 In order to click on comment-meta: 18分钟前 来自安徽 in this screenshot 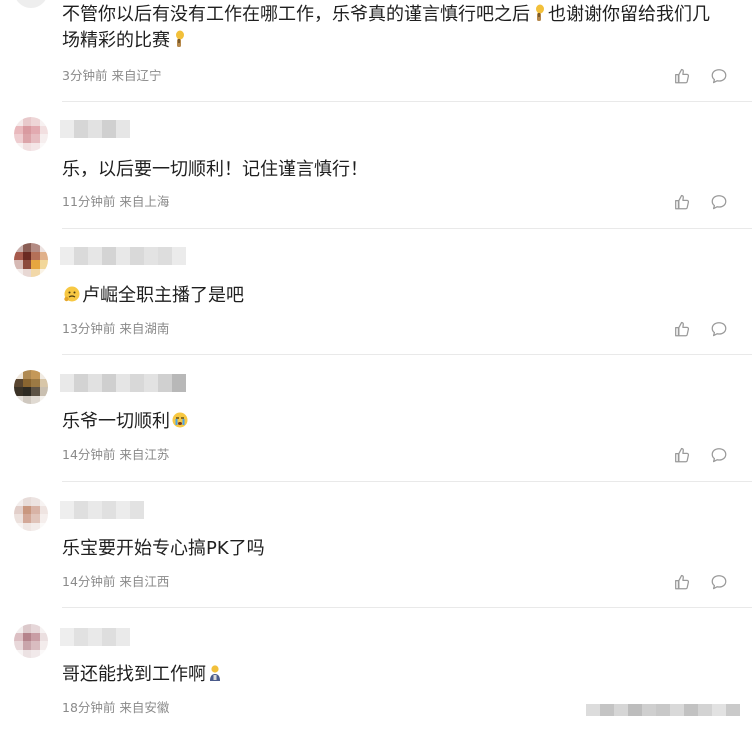, I will do `click(115, 708)`.